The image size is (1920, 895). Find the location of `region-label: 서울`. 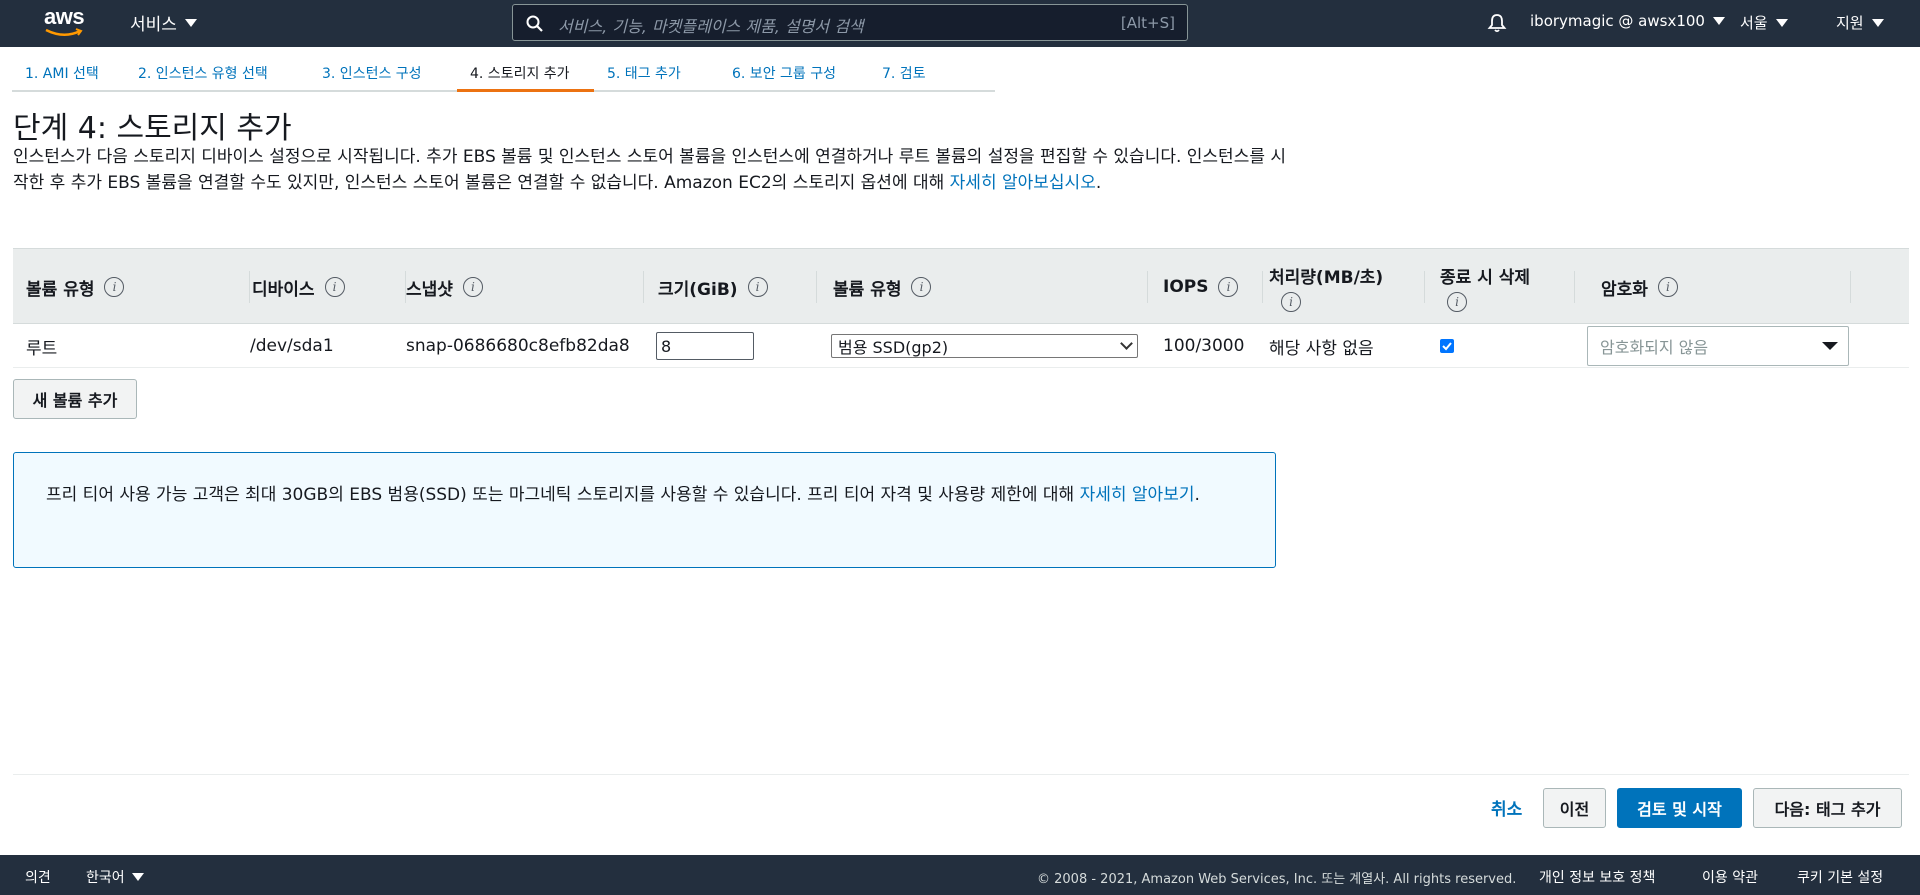

region-label: 서울 is located at coordinates (1754, 23).